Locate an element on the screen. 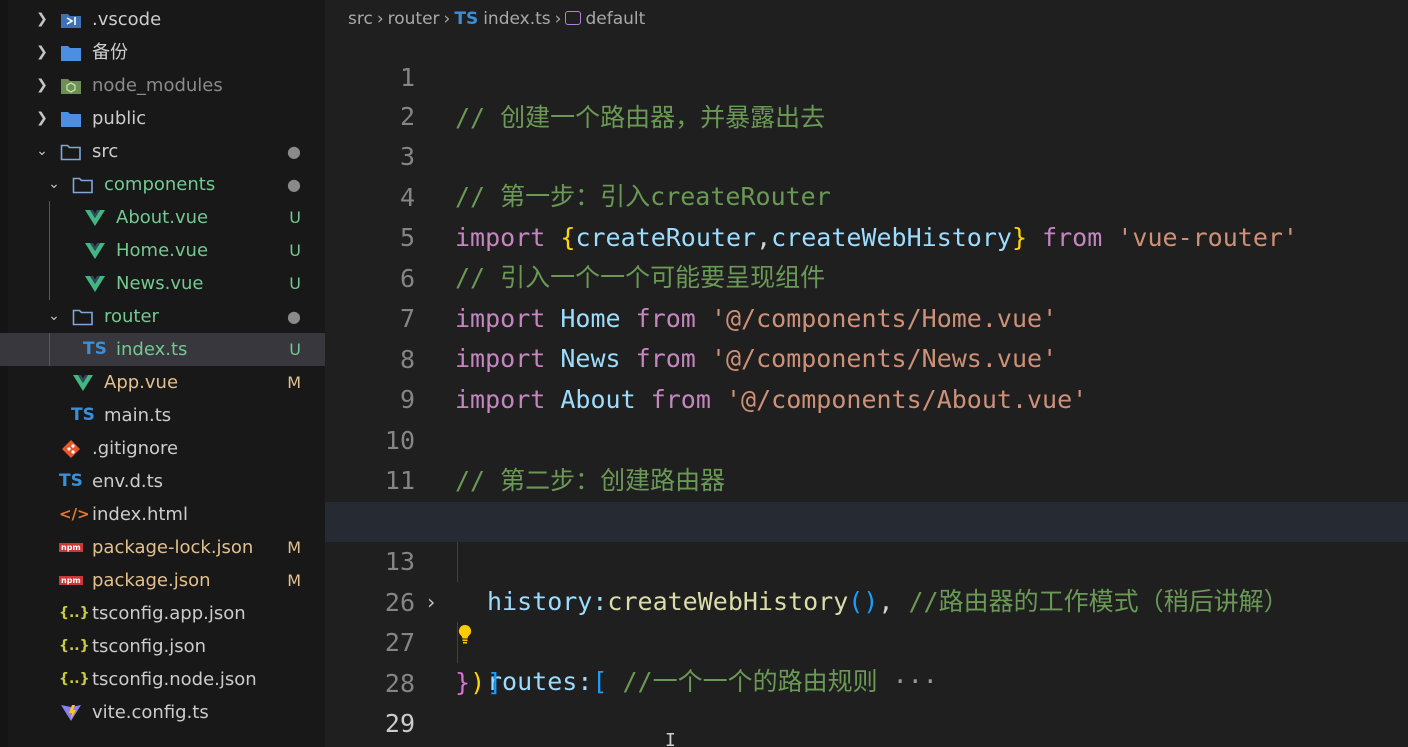  breadcrumb-default: default is located at coordinates (615, 19).